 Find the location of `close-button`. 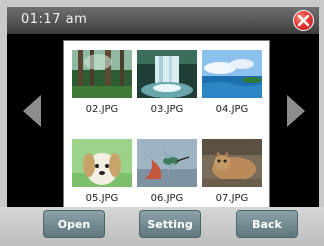

close-button is located at coordinates (303, 20).